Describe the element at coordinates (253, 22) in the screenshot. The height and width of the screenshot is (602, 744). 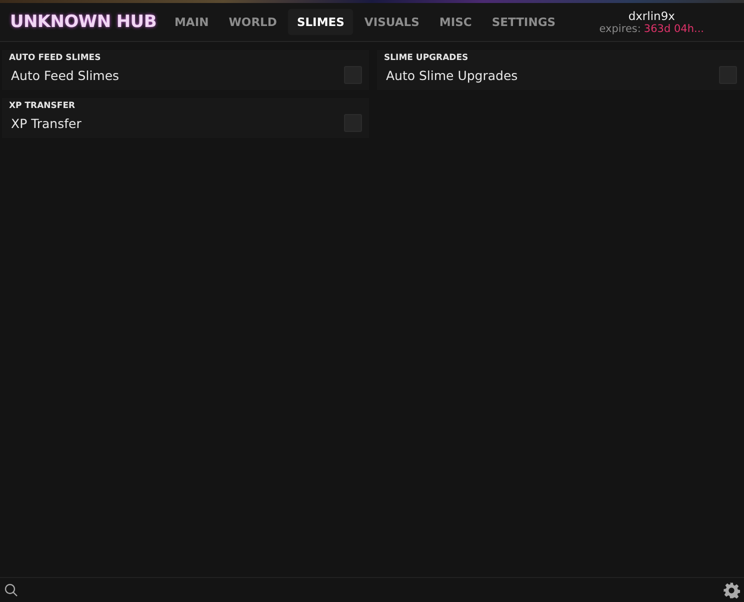
I see `tab: WORLD` at that location.